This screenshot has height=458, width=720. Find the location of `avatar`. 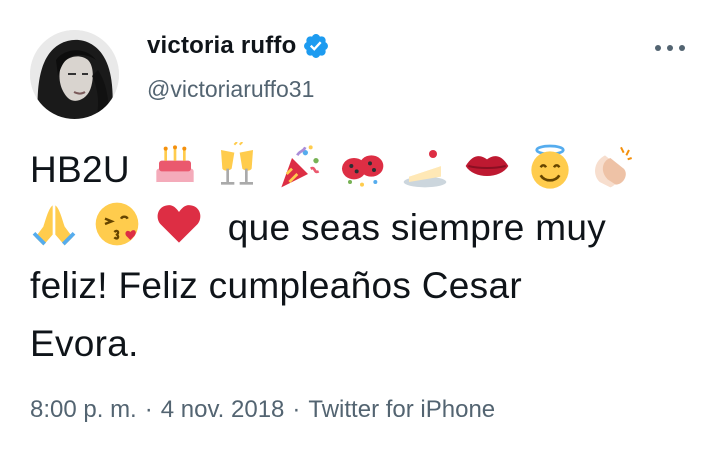

avatar is located at coordinates (74, 74).